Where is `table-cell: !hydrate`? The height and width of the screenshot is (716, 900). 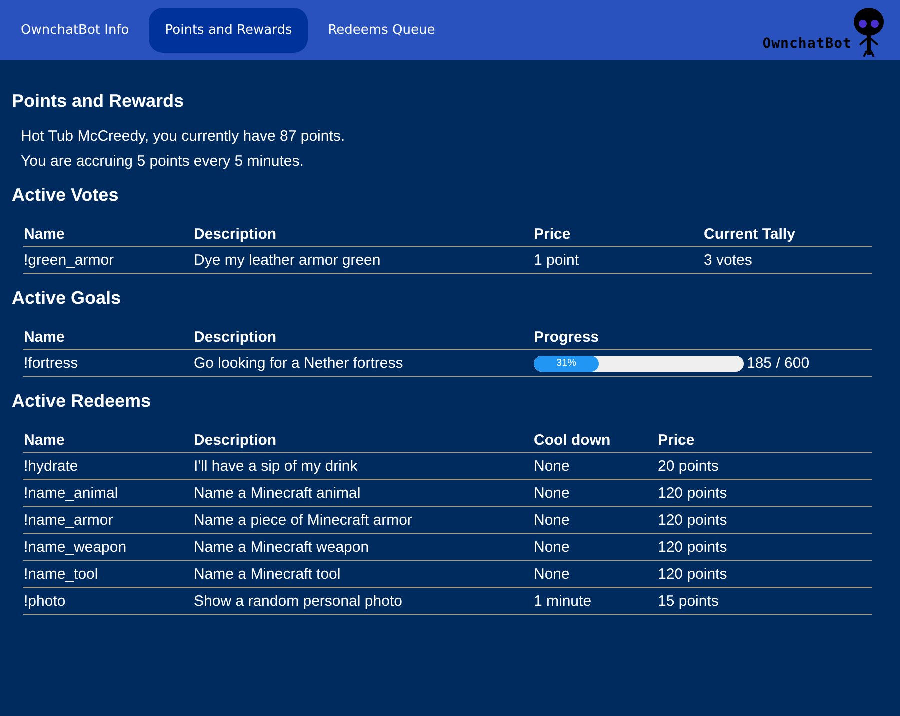 table-cell: !hydrate is located at coordinates (108, 466).